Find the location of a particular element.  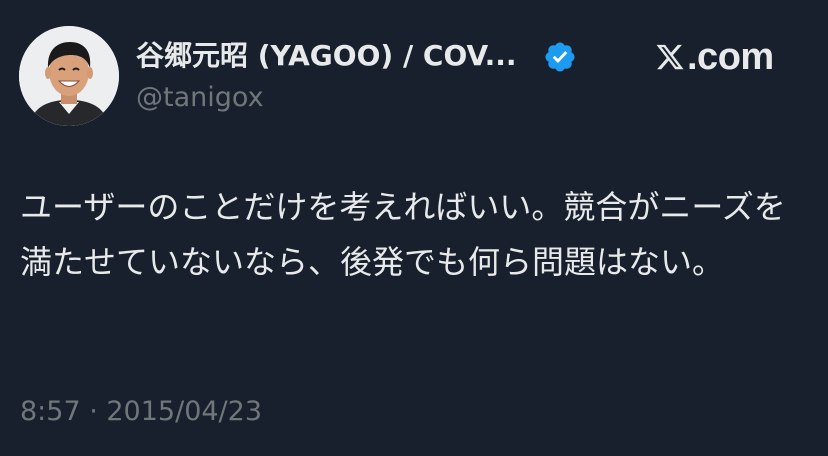

site-domain-text: .com is located at coordinates (730, 57).